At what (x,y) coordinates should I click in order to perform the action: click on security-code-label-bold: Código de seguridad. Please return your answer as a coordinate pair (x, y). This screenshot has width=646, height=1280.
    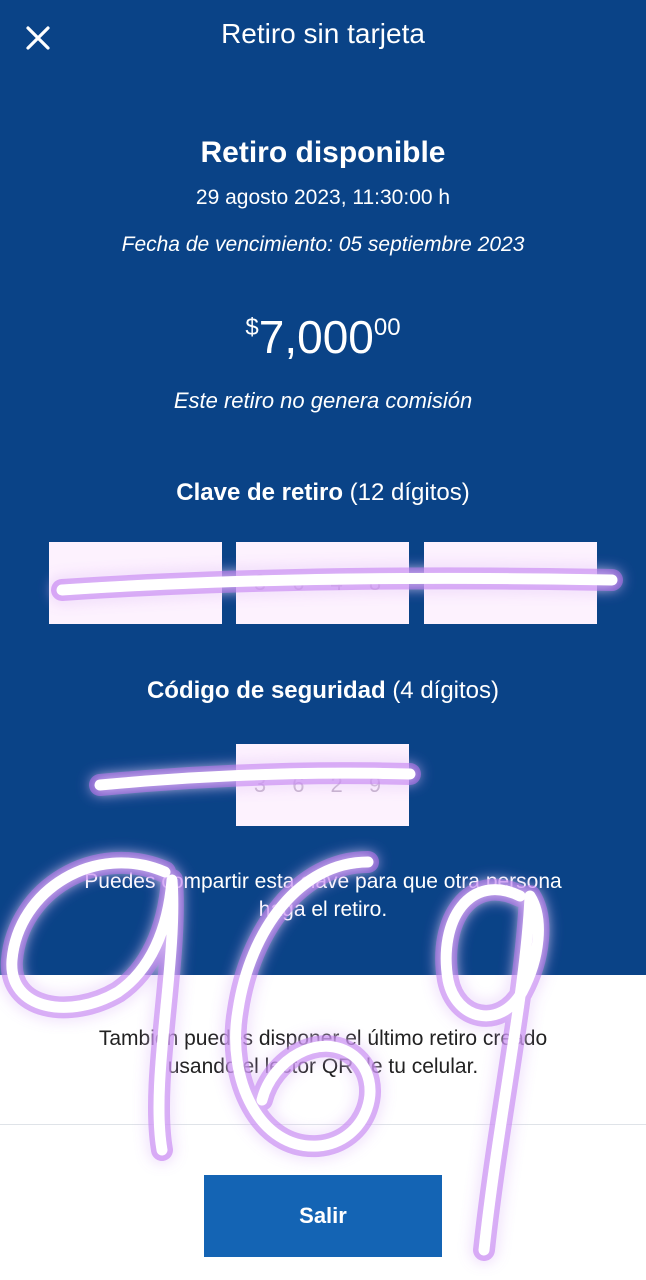
    Looking at the image, I should click on (266, 690).